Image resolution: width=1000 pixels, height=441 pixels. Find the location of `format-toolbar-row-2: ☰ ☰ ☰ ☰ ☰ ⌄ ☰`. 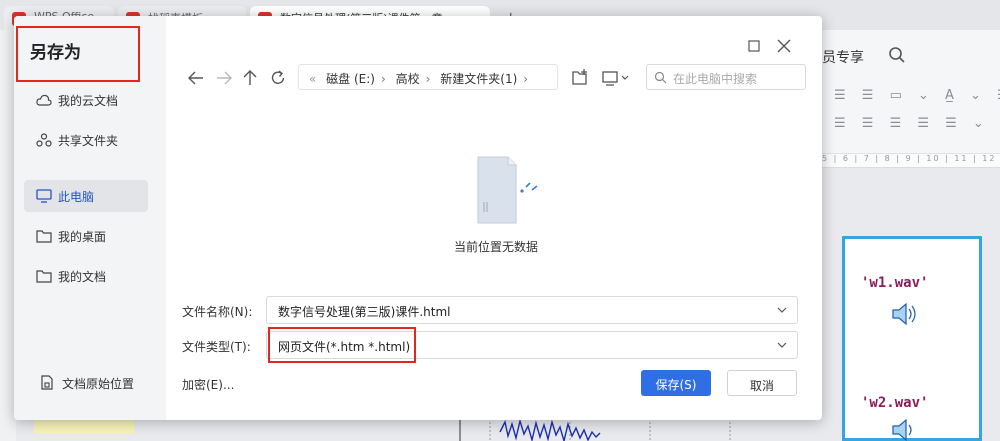

format-toolbar-row-2: ☰ ☰ ☰ ☰ ☰ ⌄ ☰ is located at coordinates (917, 123).